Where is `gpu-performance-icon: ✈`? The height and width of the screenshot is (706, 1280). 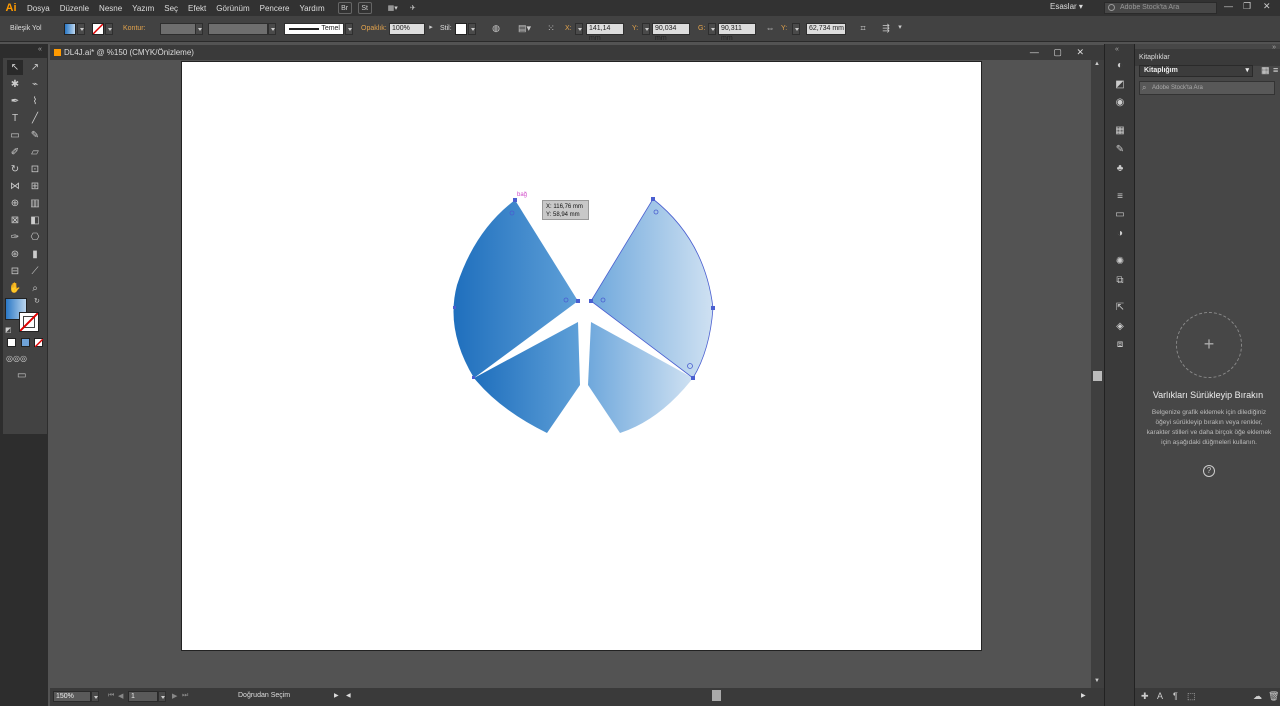
gpu-performance-icon: ✈ is located at coordinates (413, 8).